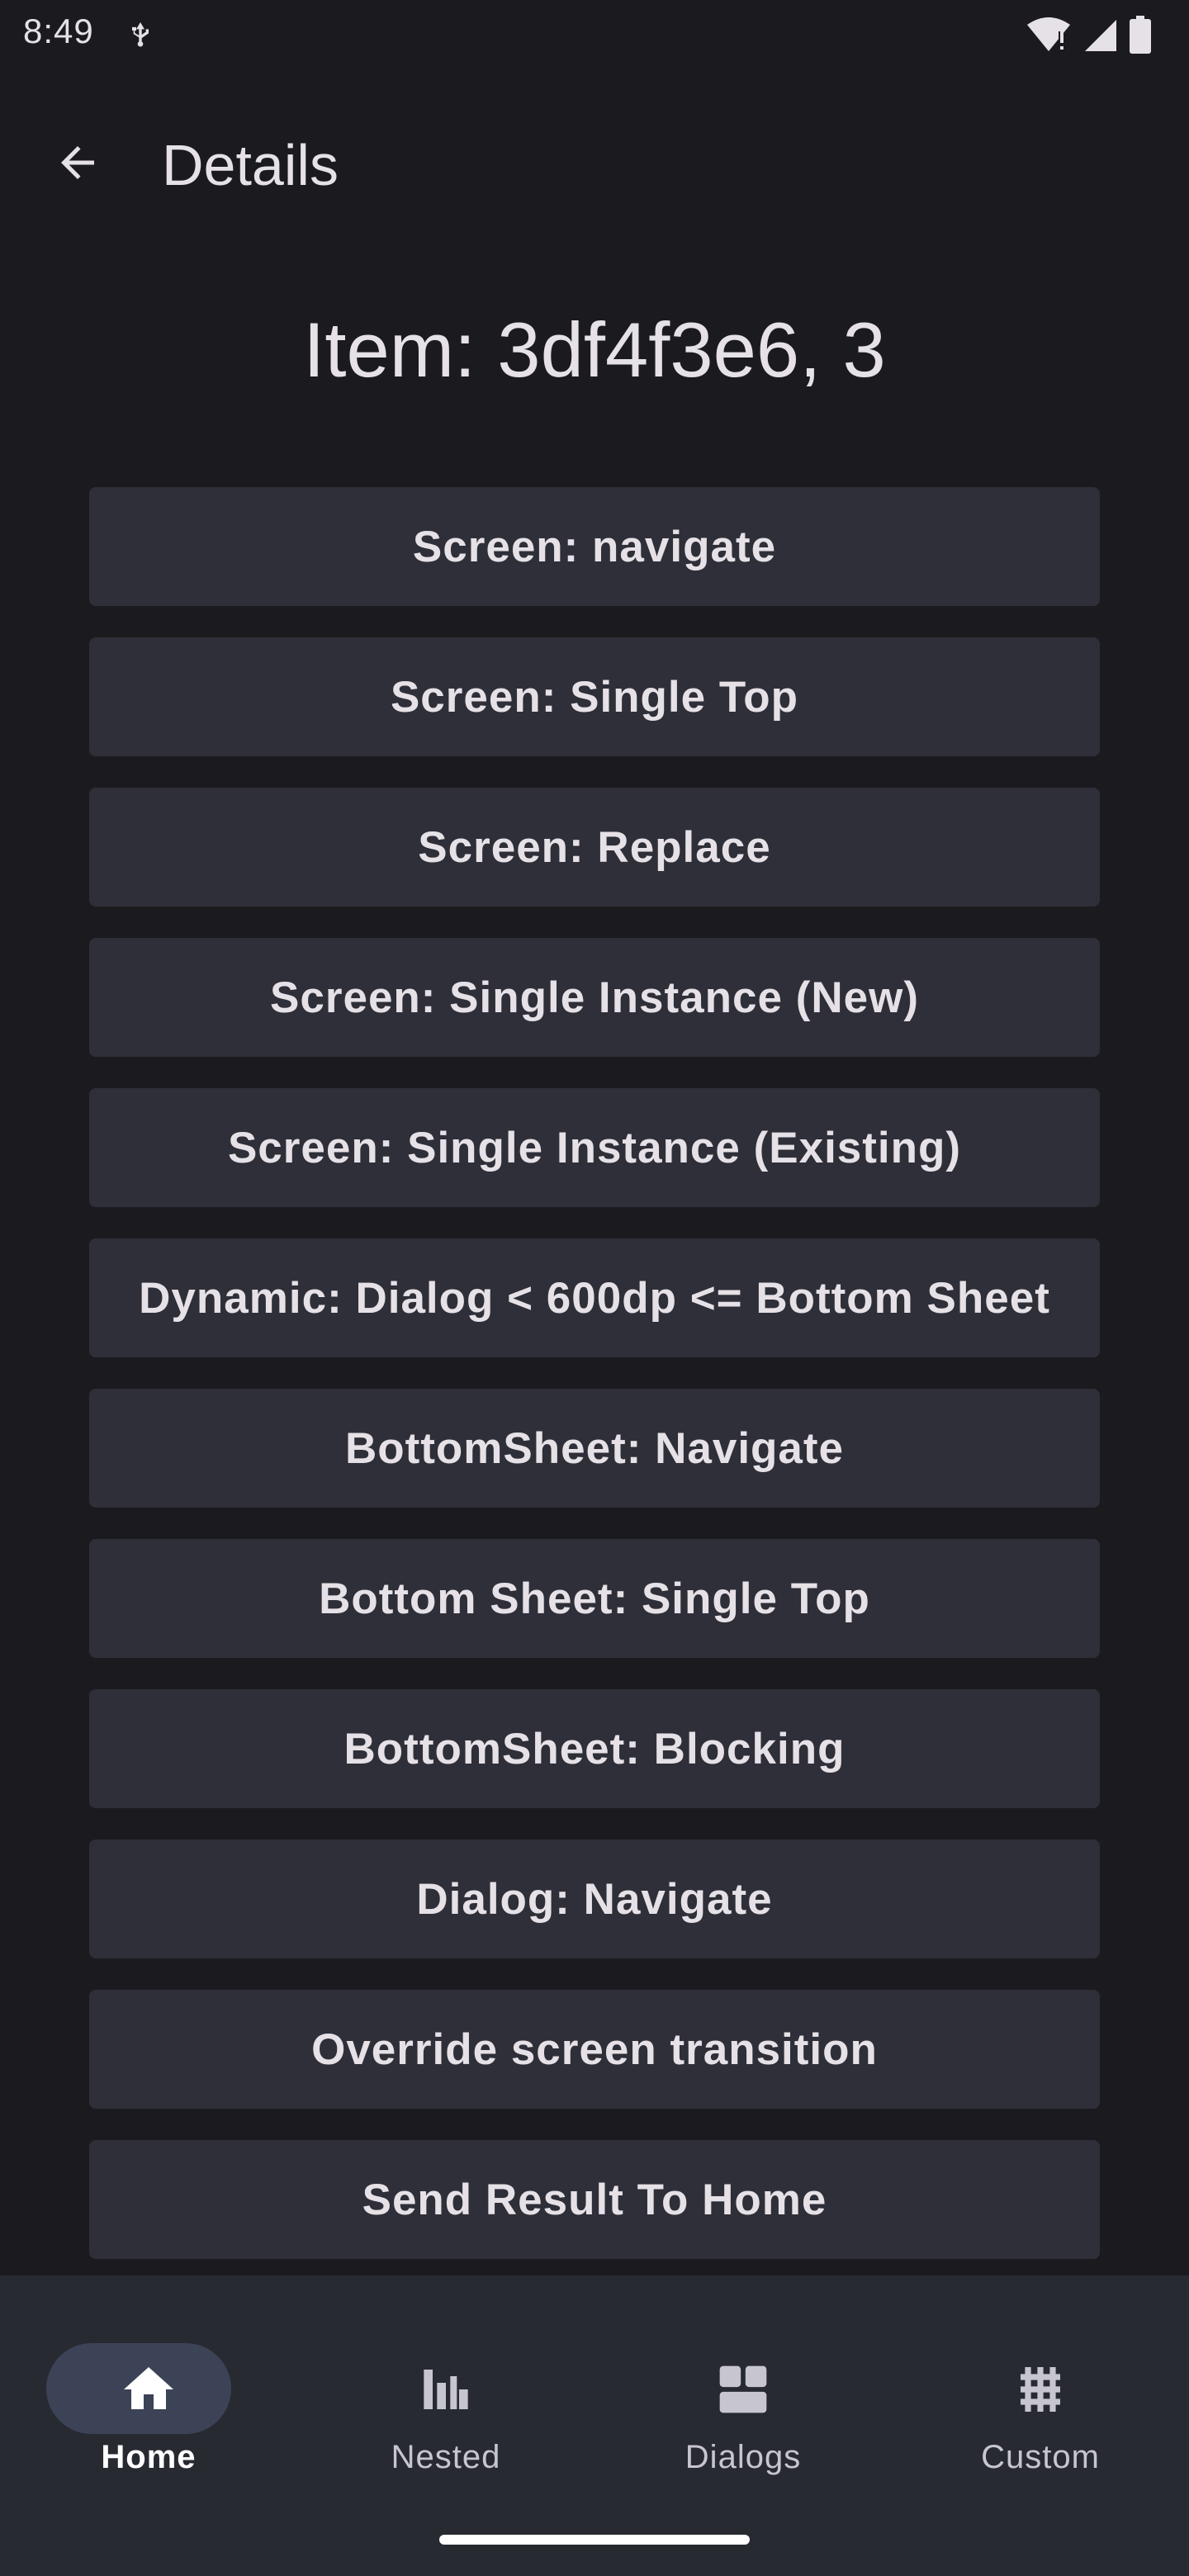 This screenshot has width=1189, height=2576. I want to click on screen-navigate-button: Screen: navigate, so click(594, 546).